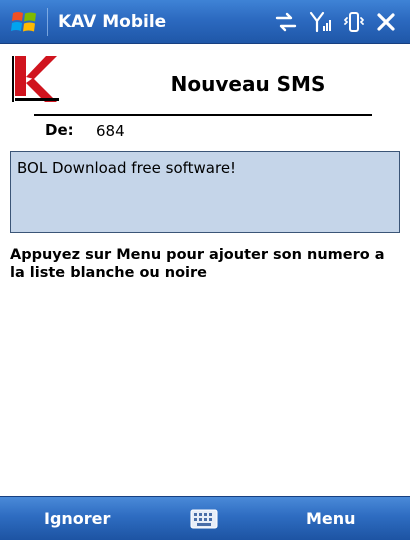 The image size is (410, 540). What do you see at coordinates (205, 22) in the screenshot?
I see `title-bar: KAV Mobile` at bounding box center [205, 22].